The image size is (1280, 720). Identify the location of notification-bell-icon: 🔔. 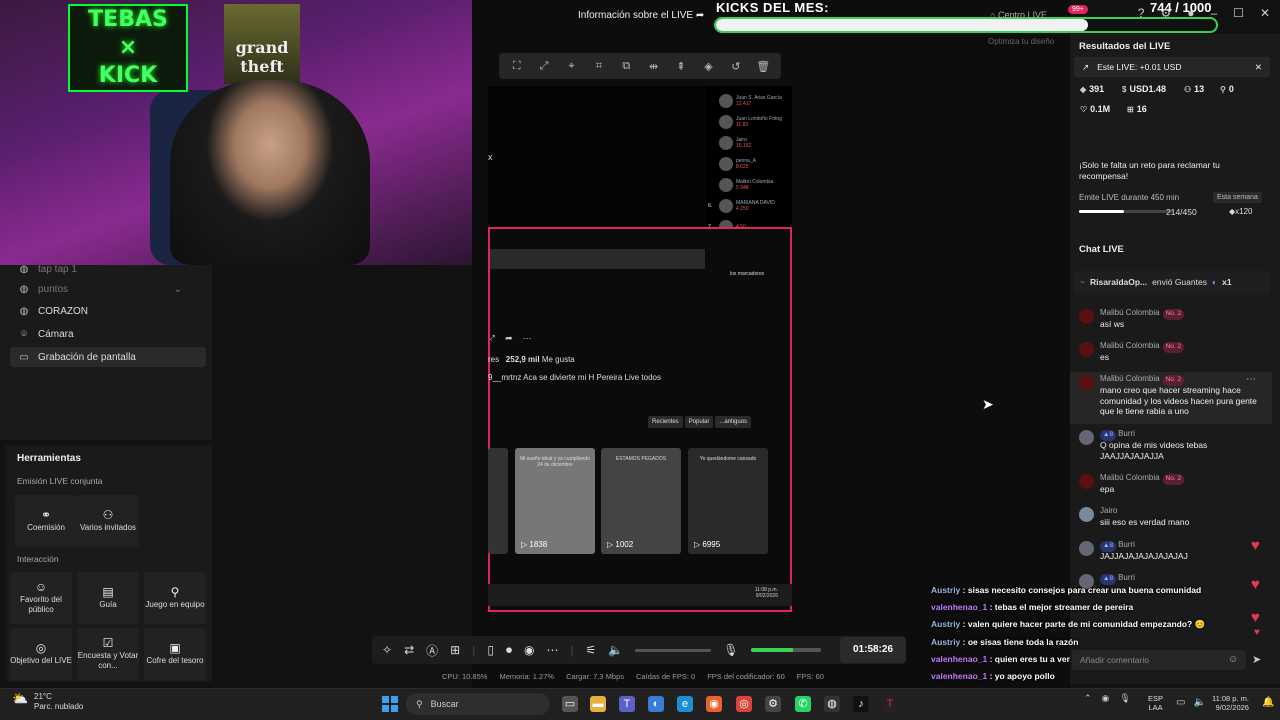
(1268, 702).